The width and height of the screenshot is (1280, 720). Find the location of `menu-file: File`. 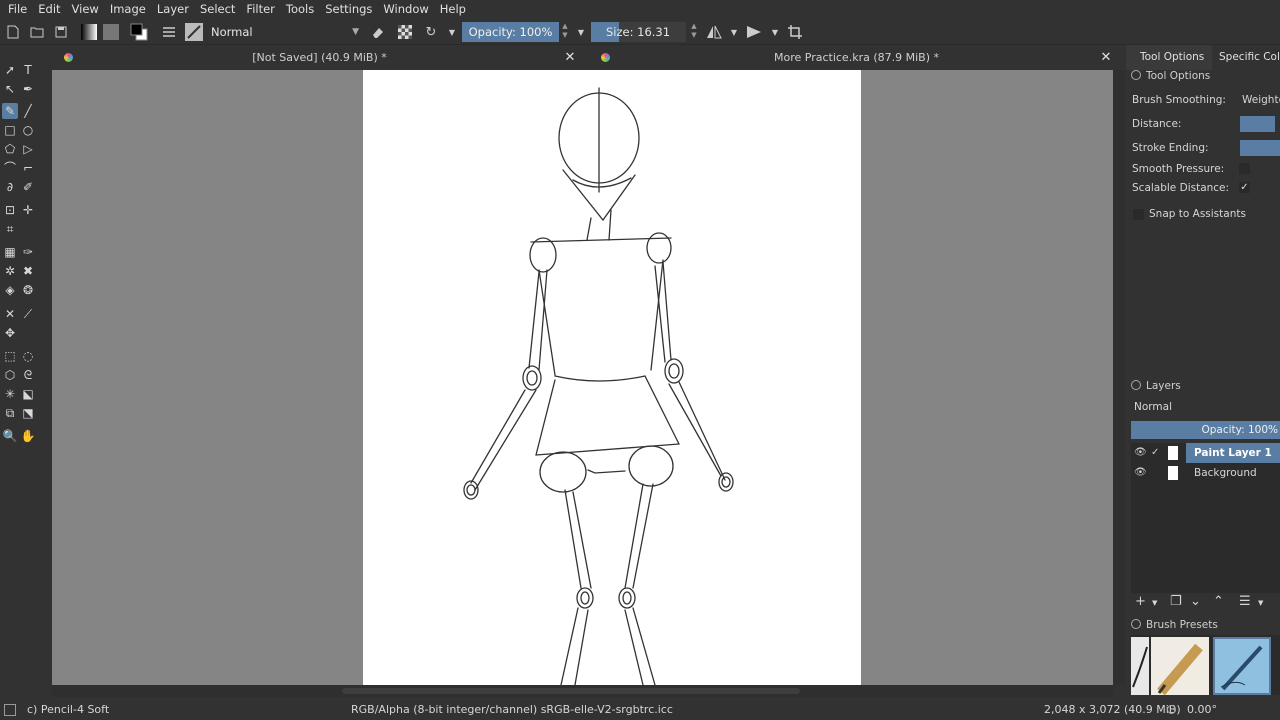

menu-file: File is located at coordinates (17, 9).